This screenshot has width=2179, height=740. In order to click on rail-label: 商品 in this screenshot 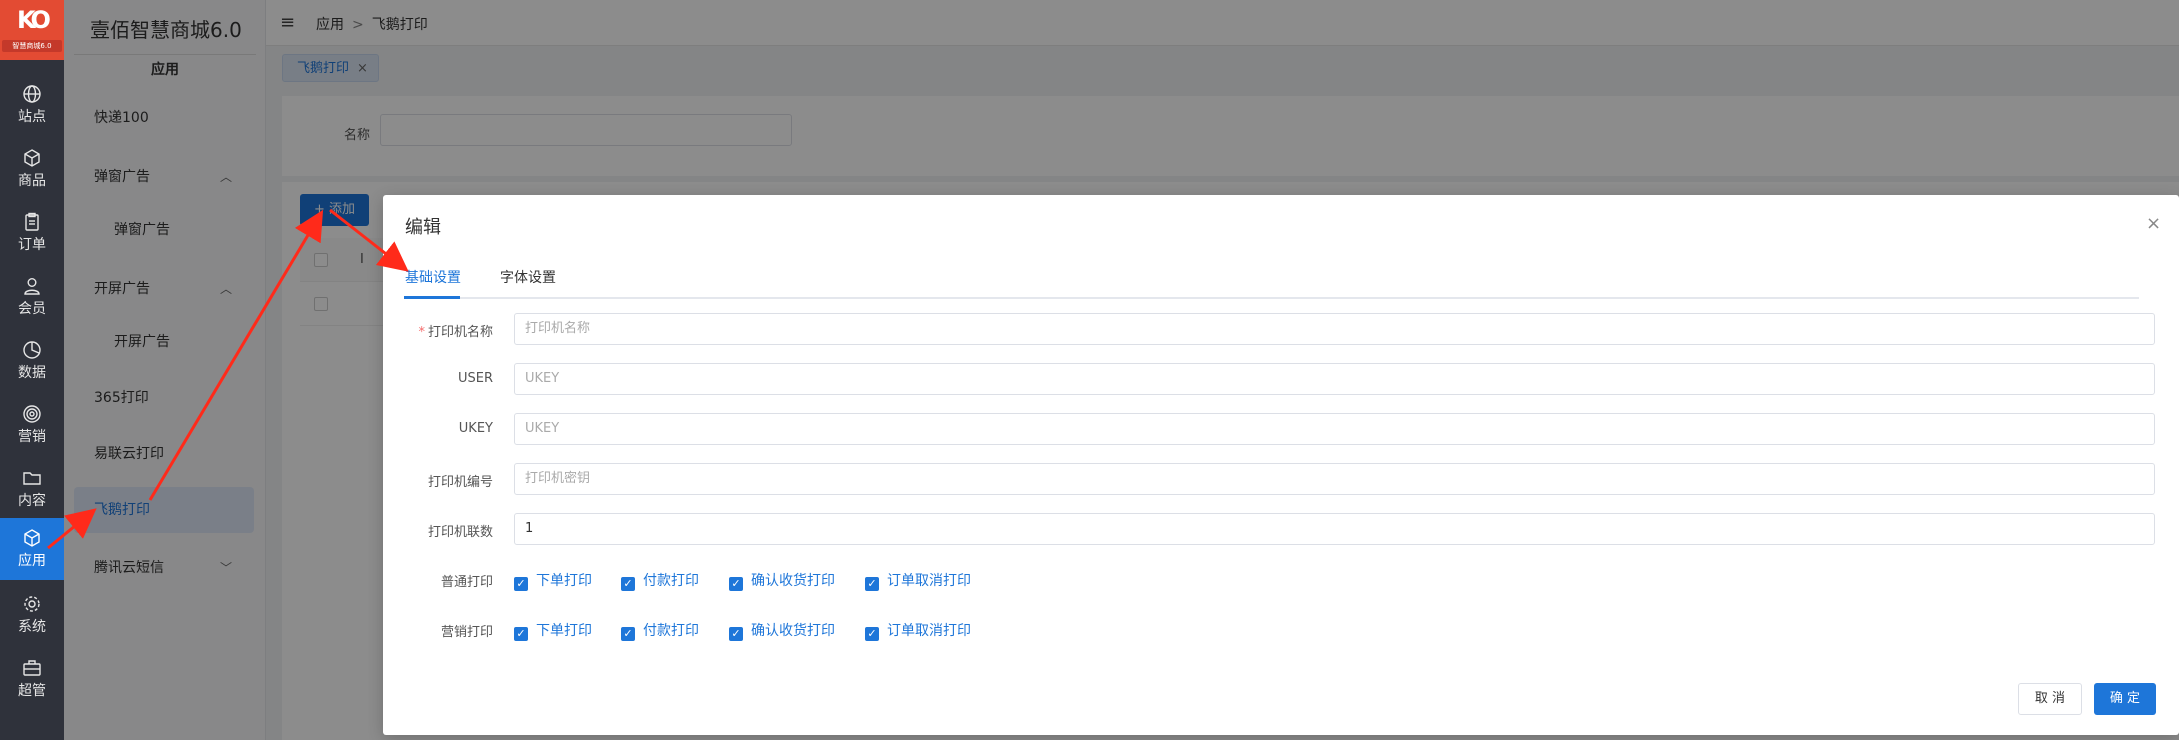, I will do `click(32, 181)`.